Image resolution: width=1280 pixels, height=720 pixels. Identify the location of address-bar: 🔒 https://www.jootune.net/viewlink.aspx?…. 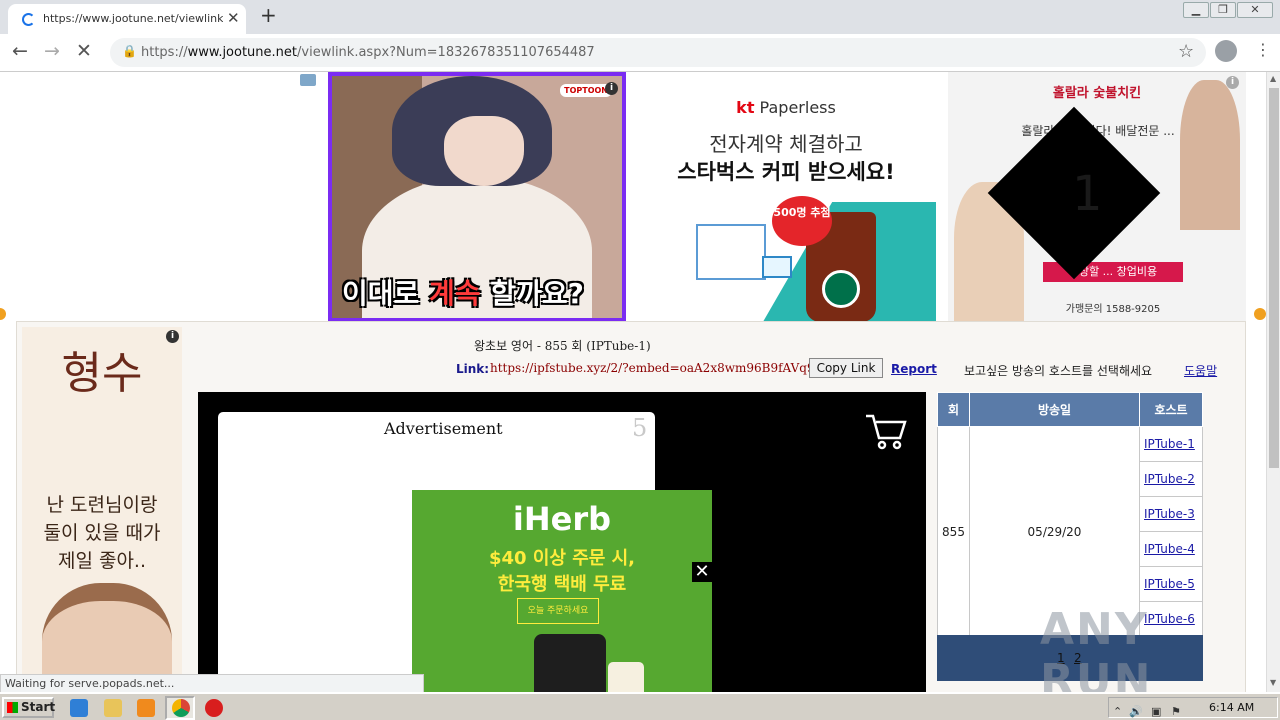
(658, 52).